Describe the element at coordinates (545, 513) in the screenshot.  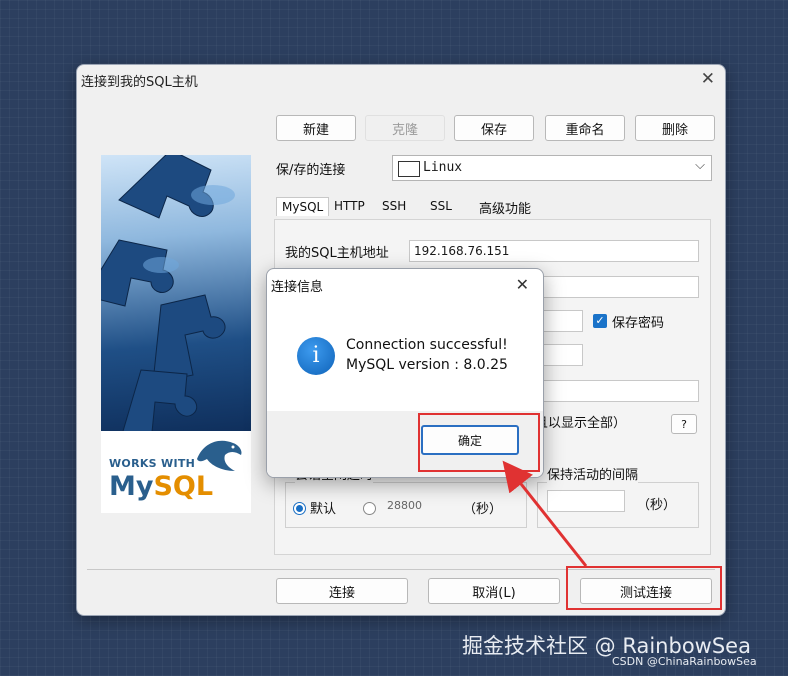
I see `annotation-arrow-icon` at that location.